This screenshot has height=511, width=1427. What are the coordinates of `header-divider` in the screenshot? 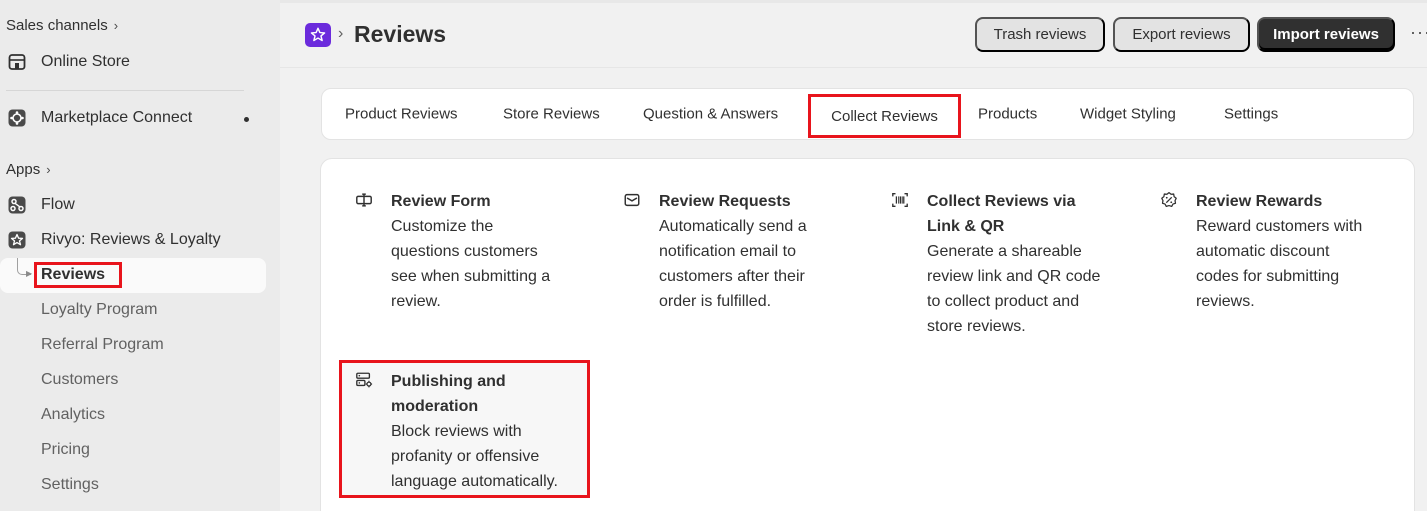 It's located at (853, 67).